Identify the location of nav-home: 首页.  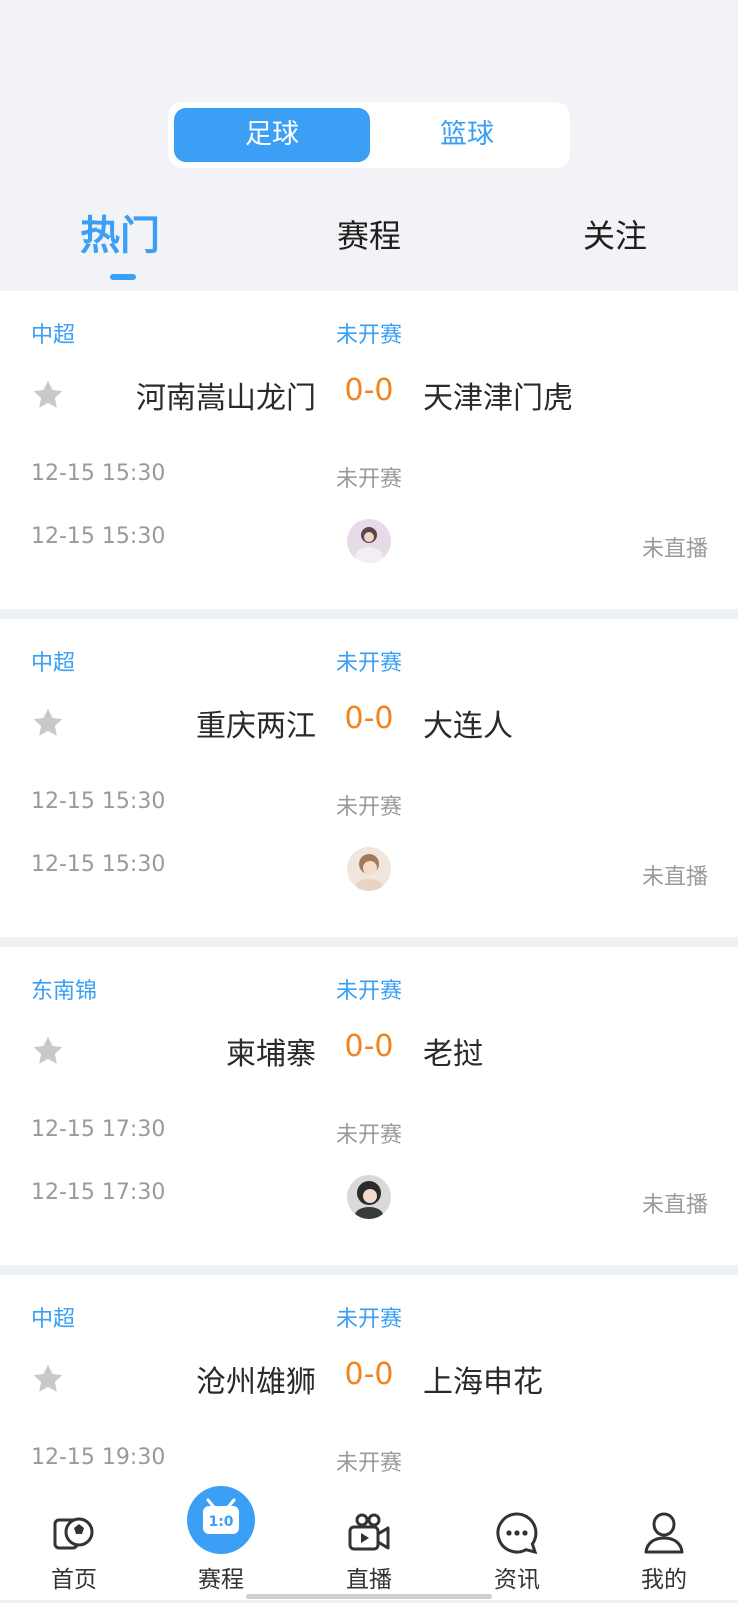
(74, 1544).